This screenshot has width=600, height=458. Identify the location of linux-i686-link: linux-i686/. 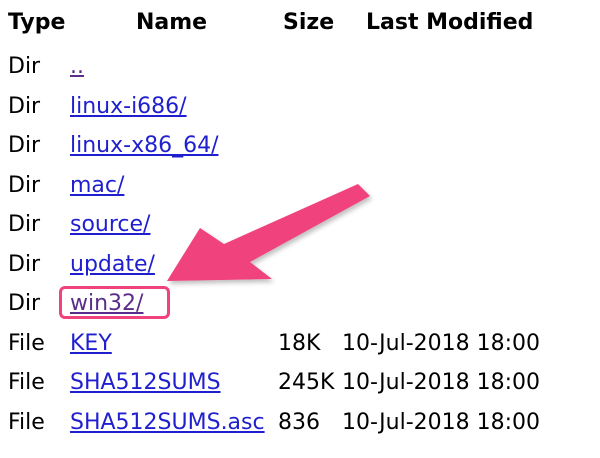
(128, 107).